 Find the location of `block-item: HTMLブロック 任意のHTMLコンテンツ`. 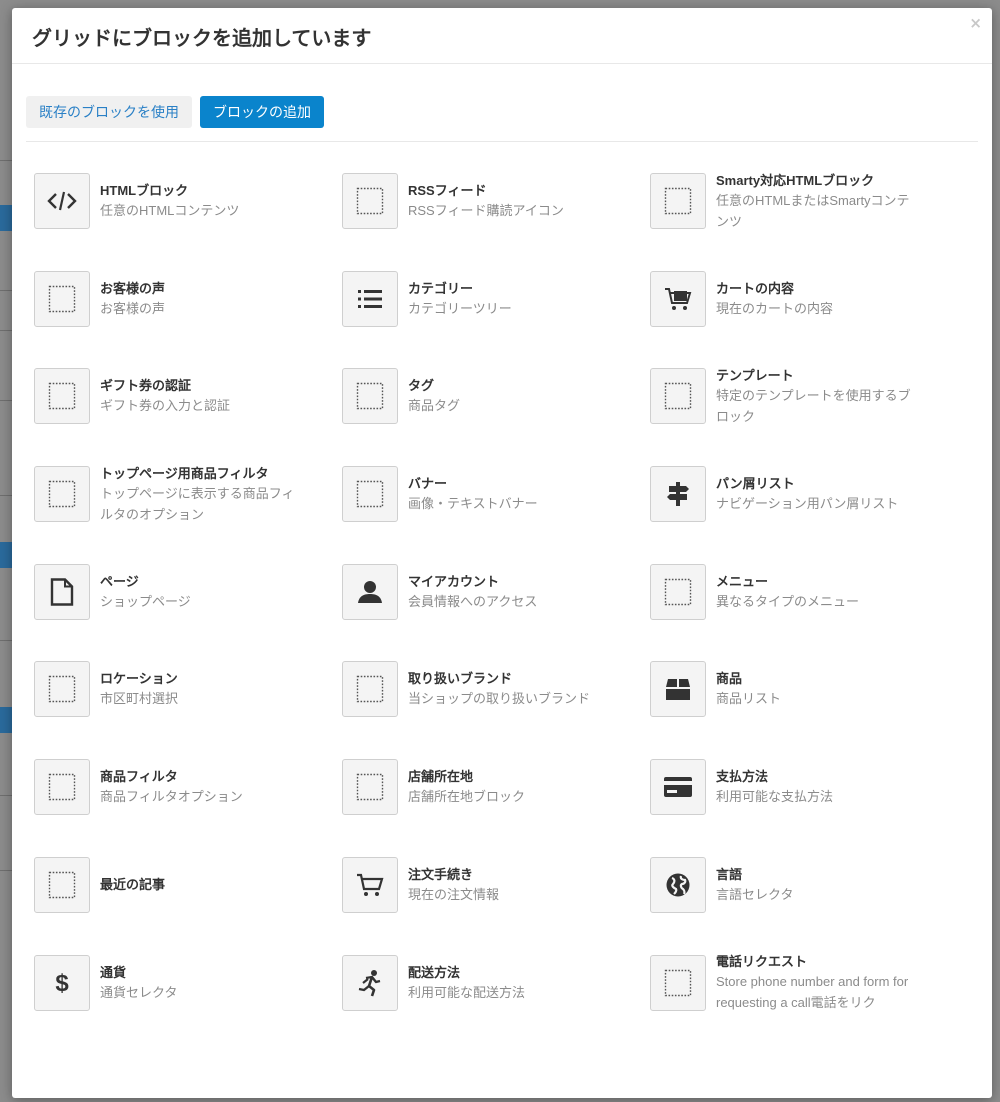

block-item: HTMLブロック 任意のHTMLコンテンツ is located at coordinates (188, 201).